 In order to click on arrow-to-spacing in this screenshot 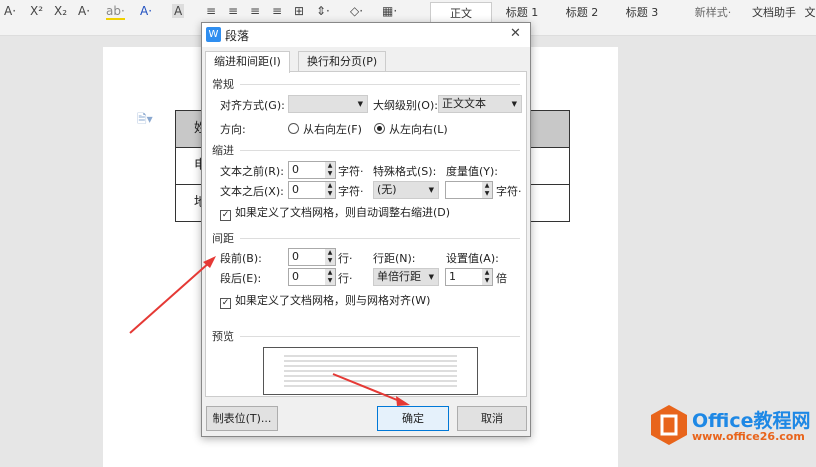, I will do `click(170, 297)`.